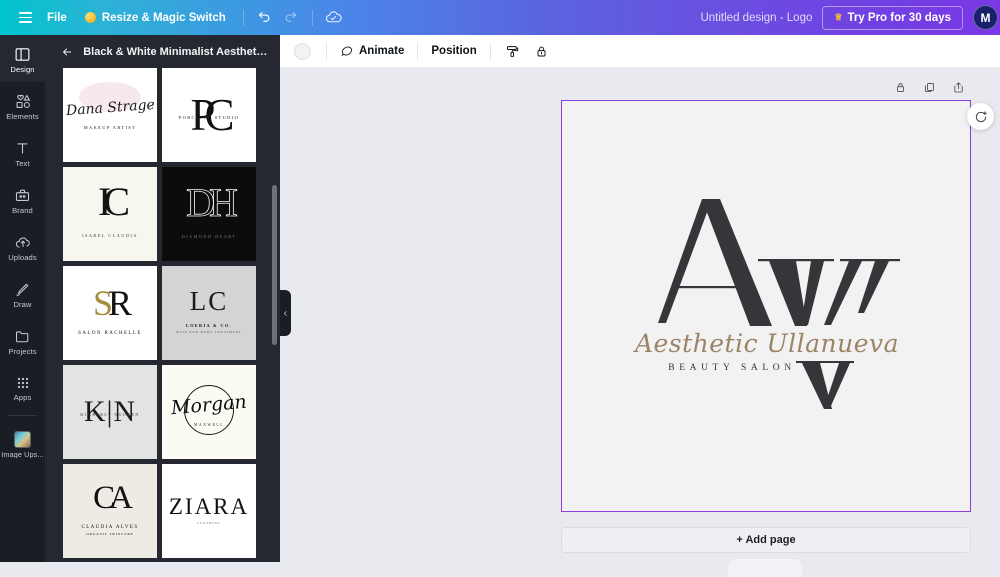 The image size is (1000, 577). I want to click on undo-button, so click(265, 18).